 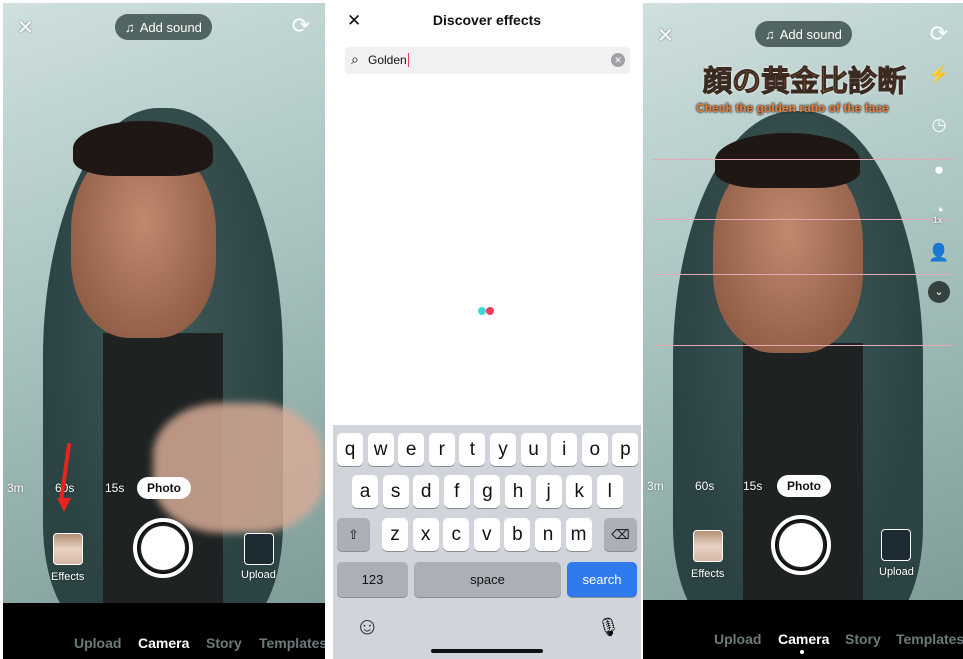 What do you see at coordinates (578, 534) in the screenshot?
I see `key-m: m` at bounding box center [578, 534].